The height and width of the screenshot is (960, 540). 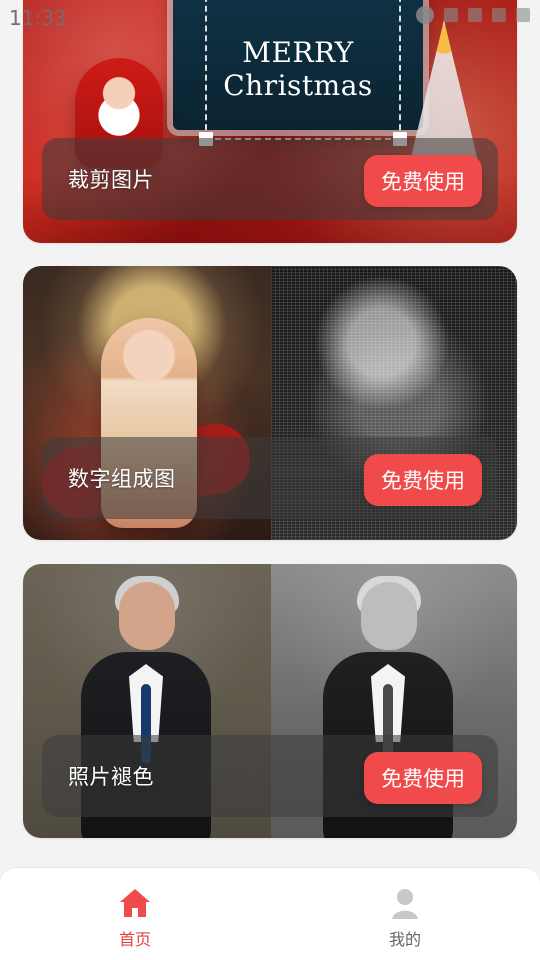 I want to click on status-icons, so click(x=473, y=15).